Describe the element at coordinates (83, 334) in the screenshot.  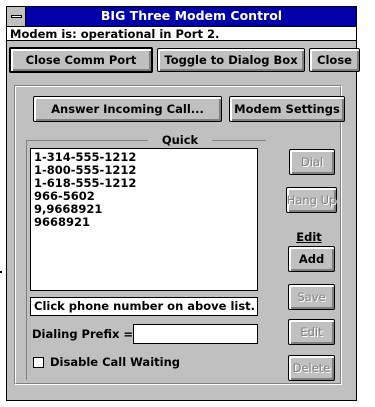
I see `dialing-prefix-label: Dialing Prefix =` at that location.